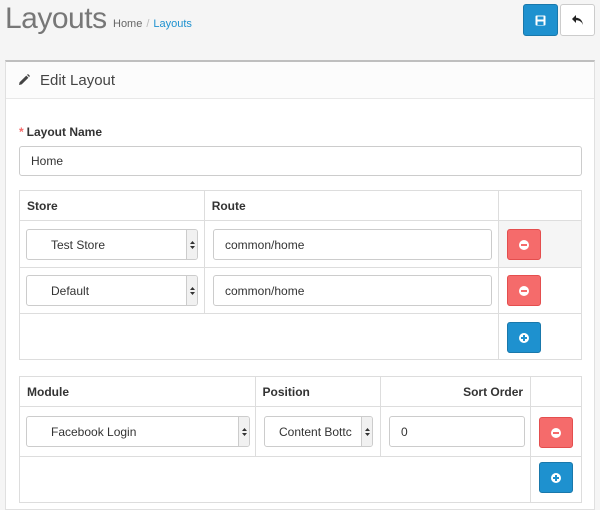 This screenshot has width=600, height=510. Describe the element at coordinates (137, 391) in the screenshot. I see `module-column-header: Module` at that location.